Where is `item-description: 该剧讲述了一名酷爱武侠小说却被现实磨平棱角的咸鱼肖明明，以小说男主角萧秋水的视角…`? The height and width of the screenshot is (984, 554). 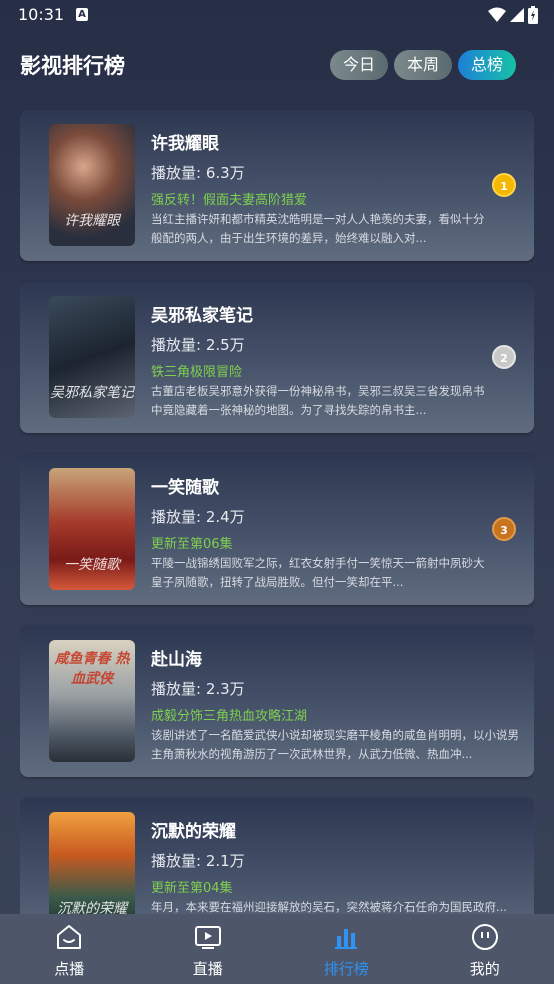
item-description: 该剧讲述了一名酷爱武侠小说却被现实磨平棱角的咸鱼肖明明，以小说男主角萧秋水的视角… is located at coordinates (335, 744).